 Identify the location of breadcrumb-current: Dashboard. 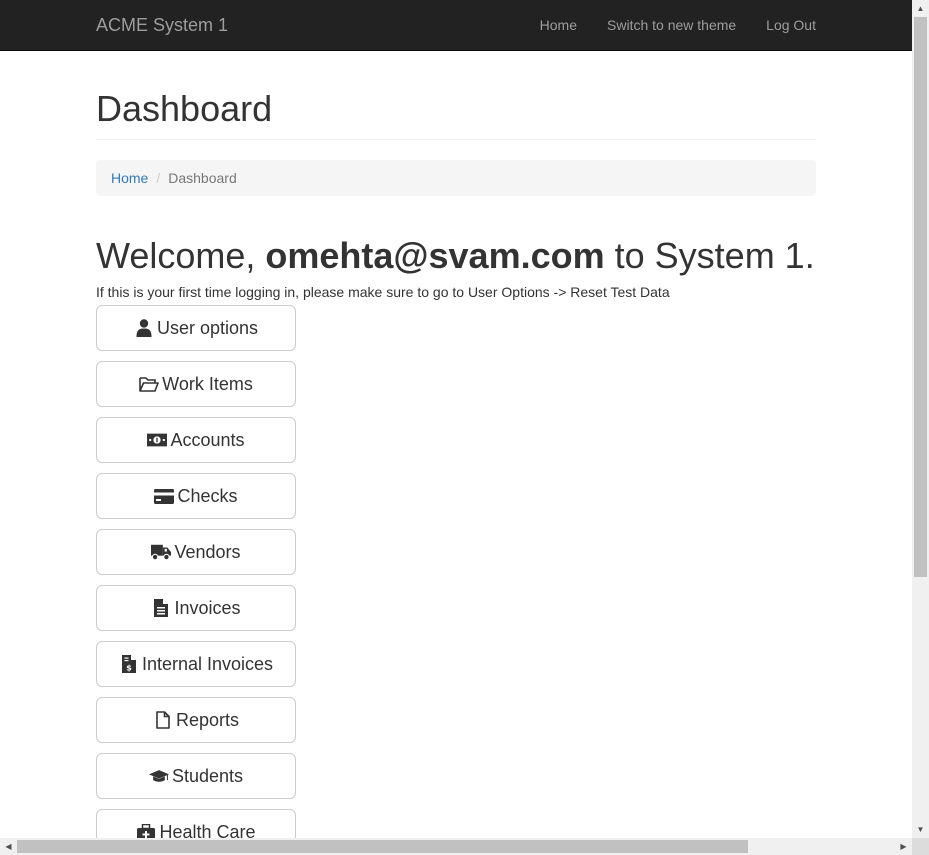
(202, 178).